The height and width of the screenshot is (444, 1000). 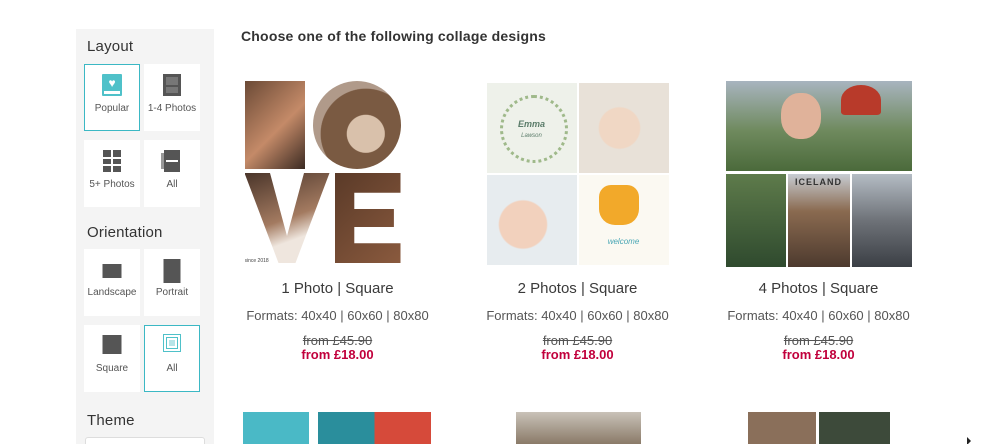 What do you see at coordinates (577, 174) in the screenshot?
I see `collage-preview-image: Emma Lawson welcome` at bounding box center [577, 174].